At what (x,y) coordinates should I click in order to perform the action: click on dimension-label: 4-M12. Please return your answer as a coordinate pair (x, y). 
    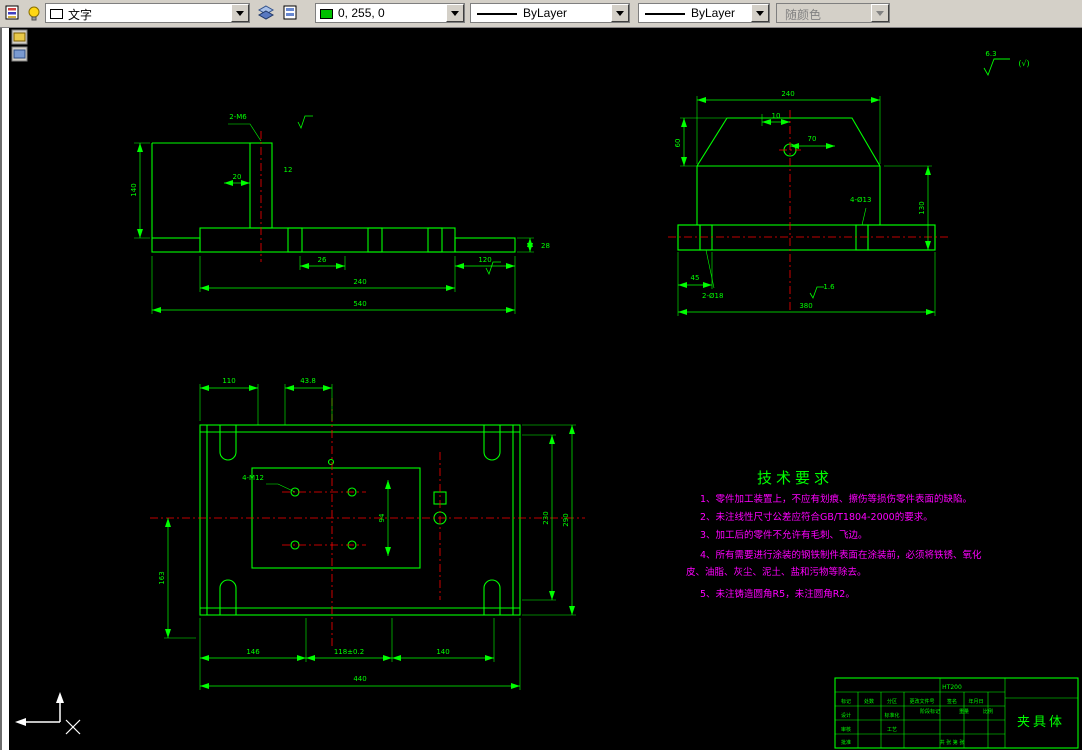
    Looking at the image, I should click on (253, 478).